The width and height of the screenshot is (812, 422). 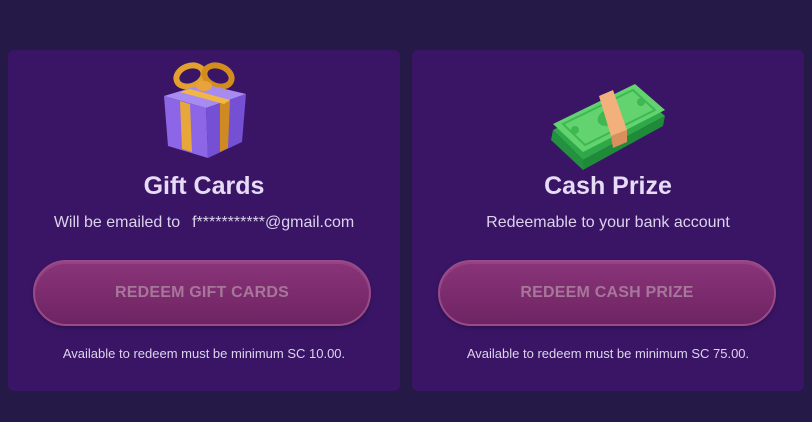 I want to click on redeem-cash-prize-button: REDEEM CASH PRIZE, so click(x=607, y=293).